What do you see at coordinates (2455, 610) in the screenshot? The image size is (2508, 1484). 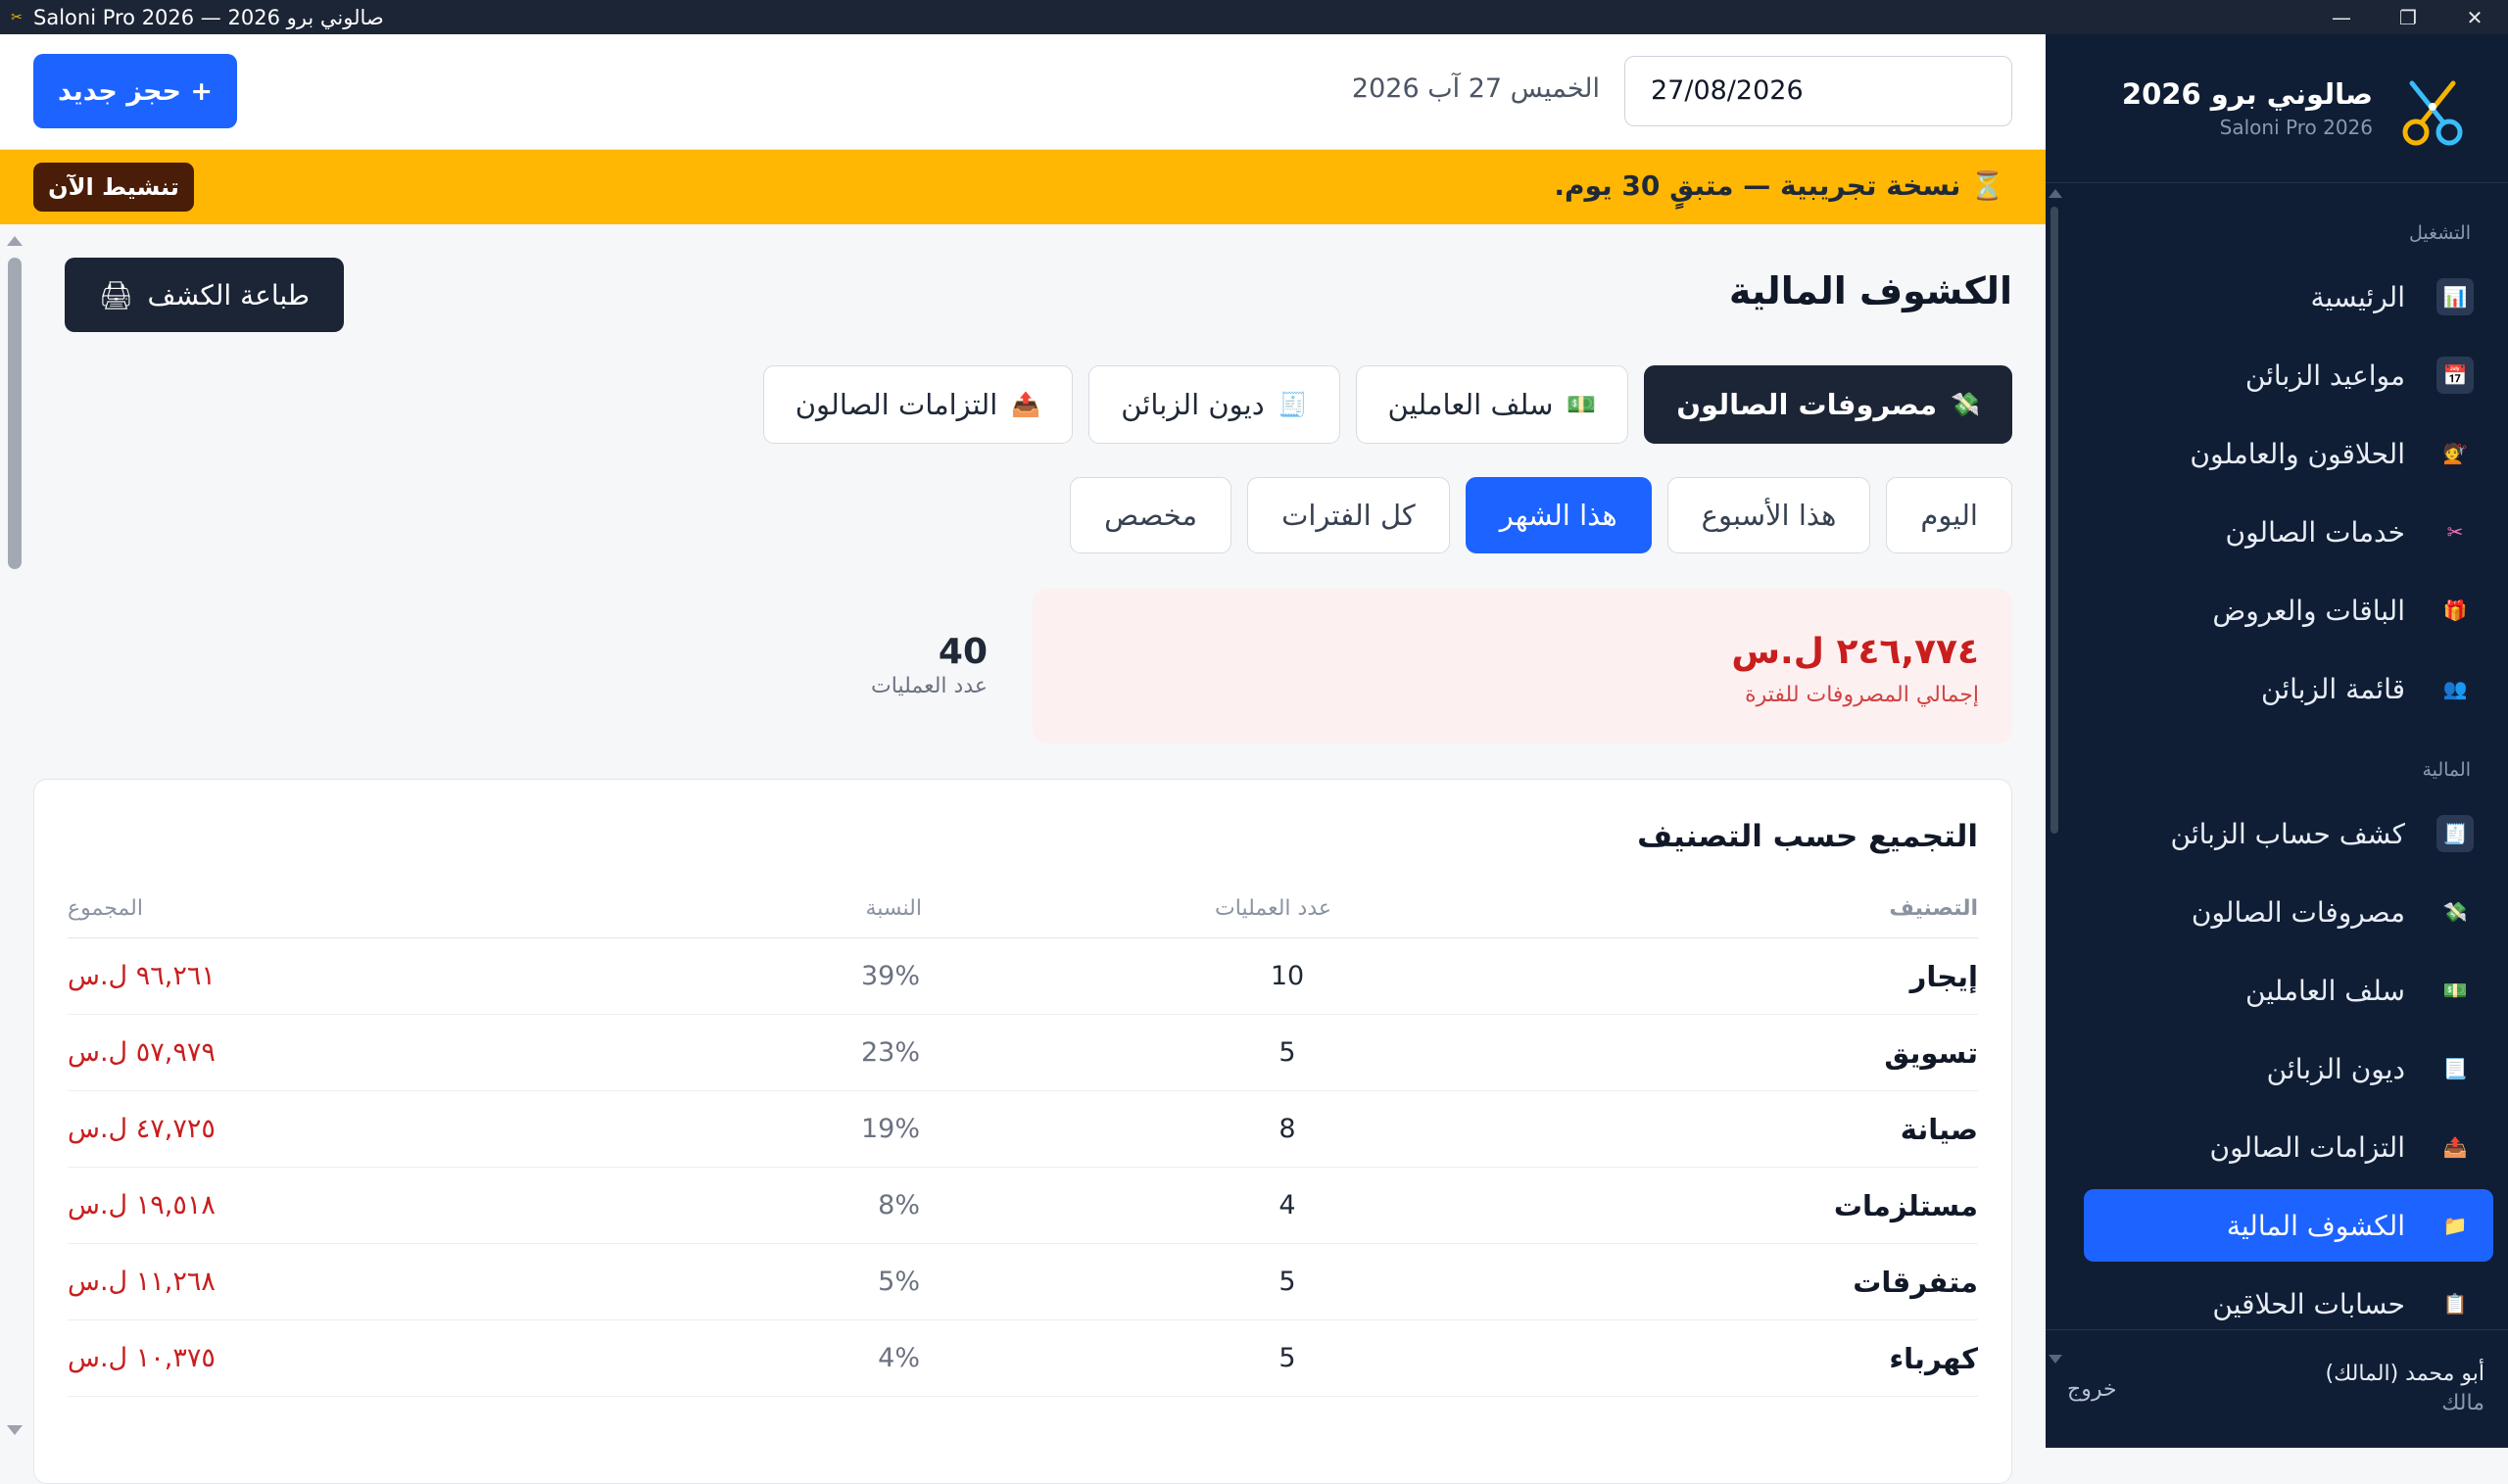 I see `gift-icon: 🎁` at bounding box center [2455, 610].